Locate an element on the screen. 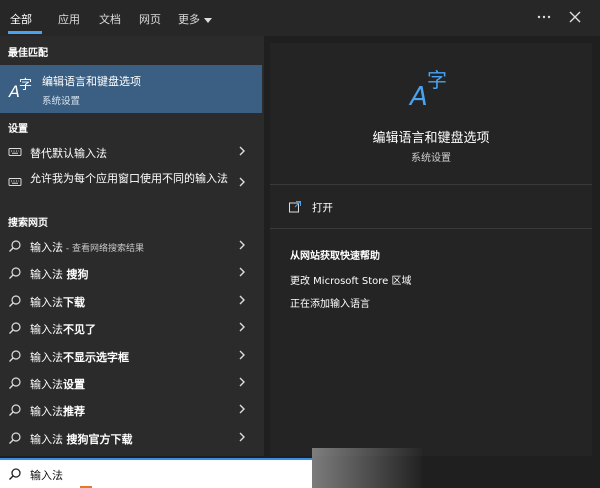 This screenshot has width=600, height=488. chevron-down-icon is located at coordinates (208, 20).